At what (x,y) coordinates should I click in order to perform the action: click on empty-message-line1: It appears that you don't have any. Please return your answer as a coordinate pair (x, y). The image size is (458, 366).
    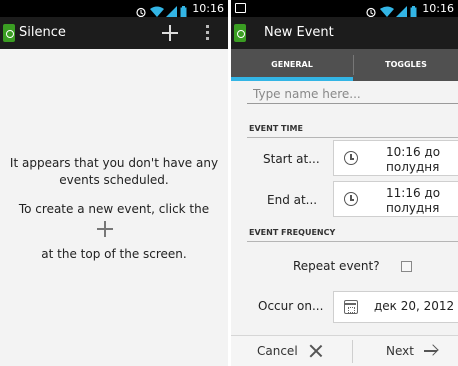
    Looking at the image, I should click on (114, 163).